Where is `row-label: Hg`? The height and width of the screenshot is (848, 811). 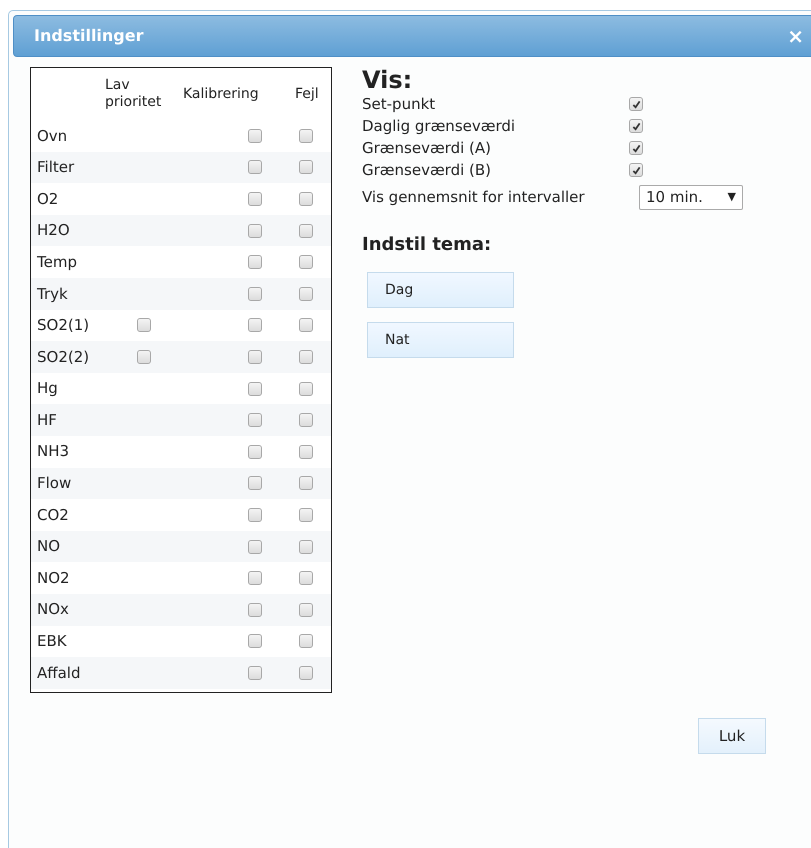
row-label: Hg is located at coordinates (47, 389).